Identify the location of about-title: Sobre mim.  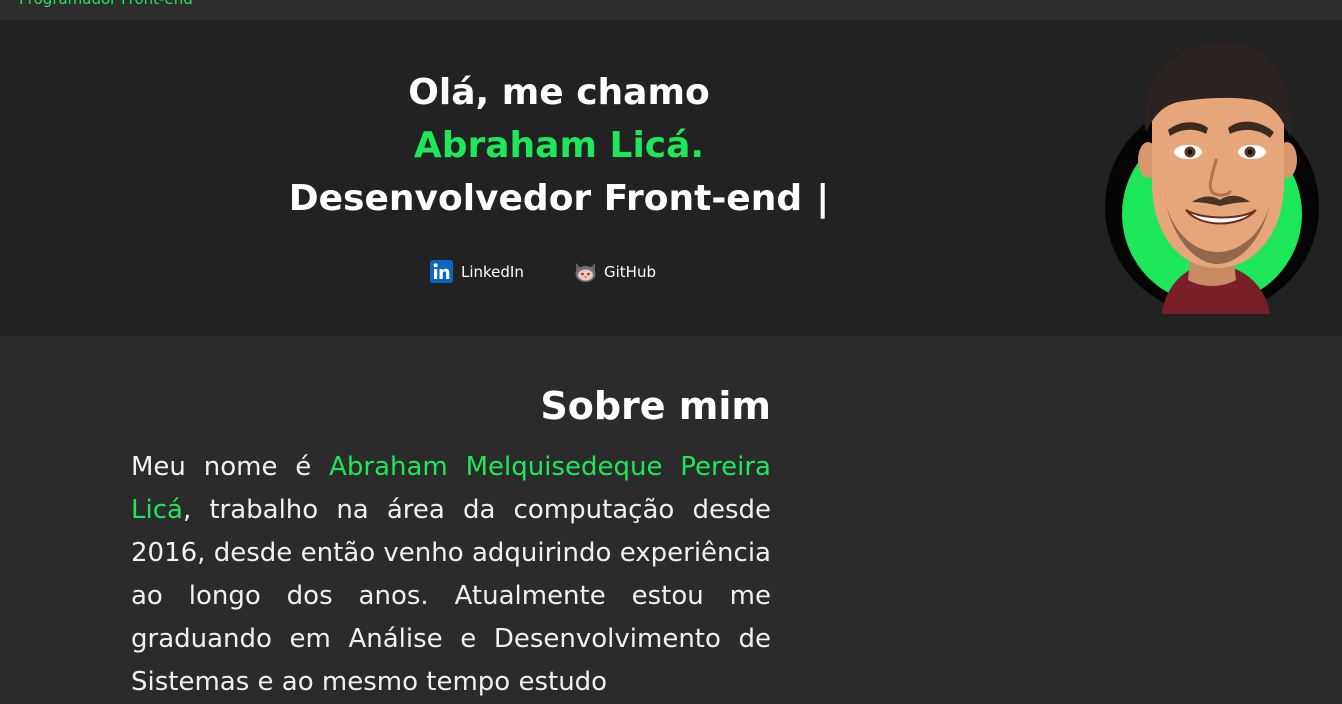
(655, 405).